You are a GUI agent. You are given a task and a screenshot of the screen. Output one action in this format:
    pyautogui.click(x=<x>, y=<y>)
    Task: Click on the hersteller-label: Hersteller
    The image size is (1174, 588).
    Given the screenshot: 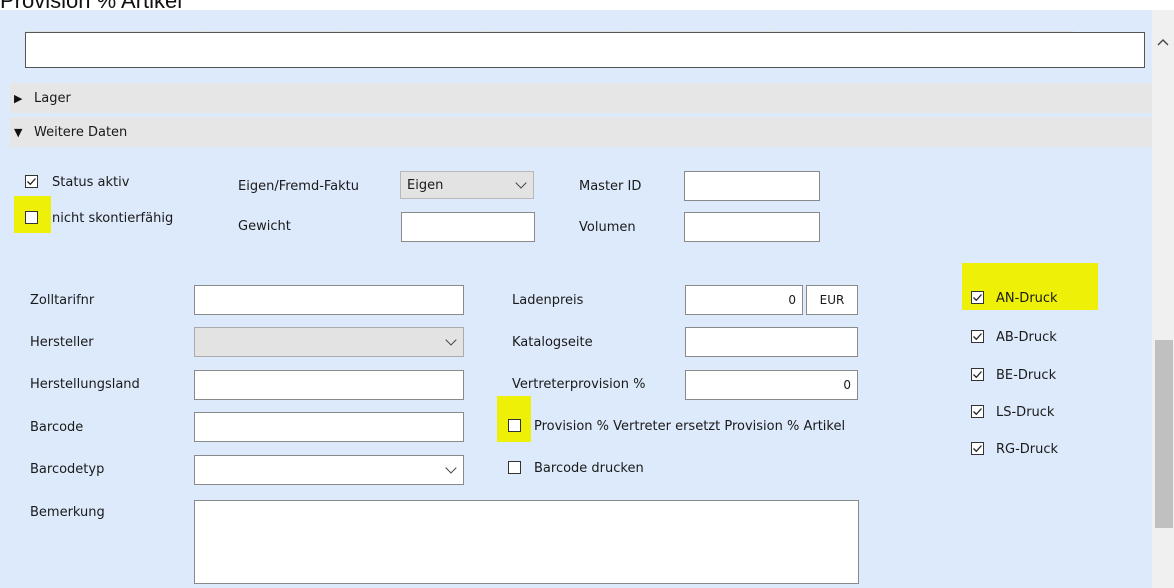 What is the action you would take?
    pyautogui.click(x=62, y=342)
    